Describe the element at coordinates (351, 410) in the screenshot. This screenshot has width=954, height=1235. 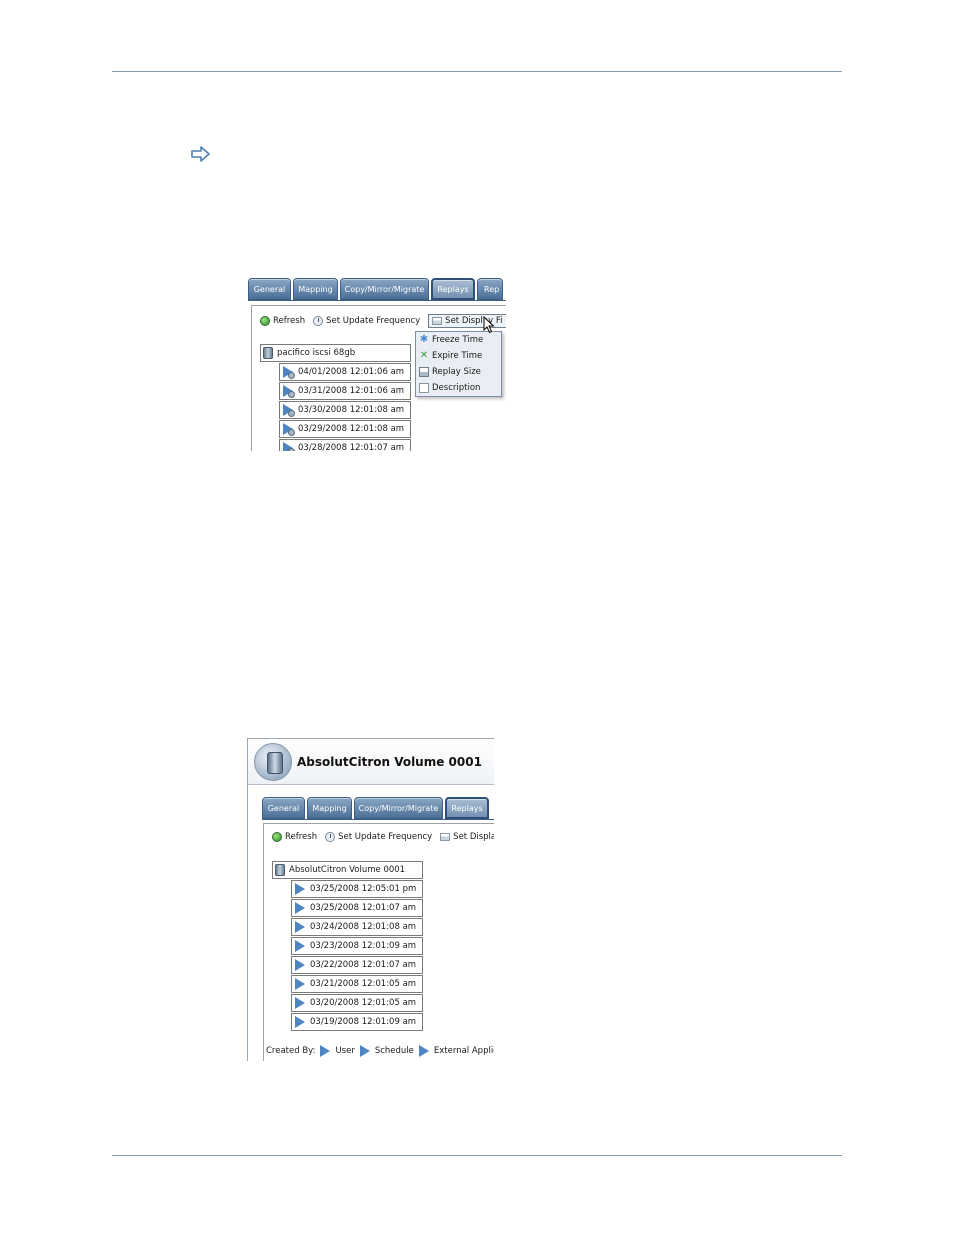
I see `replay-timestamp: 03/30/2008 12:01:08 am` at that location.